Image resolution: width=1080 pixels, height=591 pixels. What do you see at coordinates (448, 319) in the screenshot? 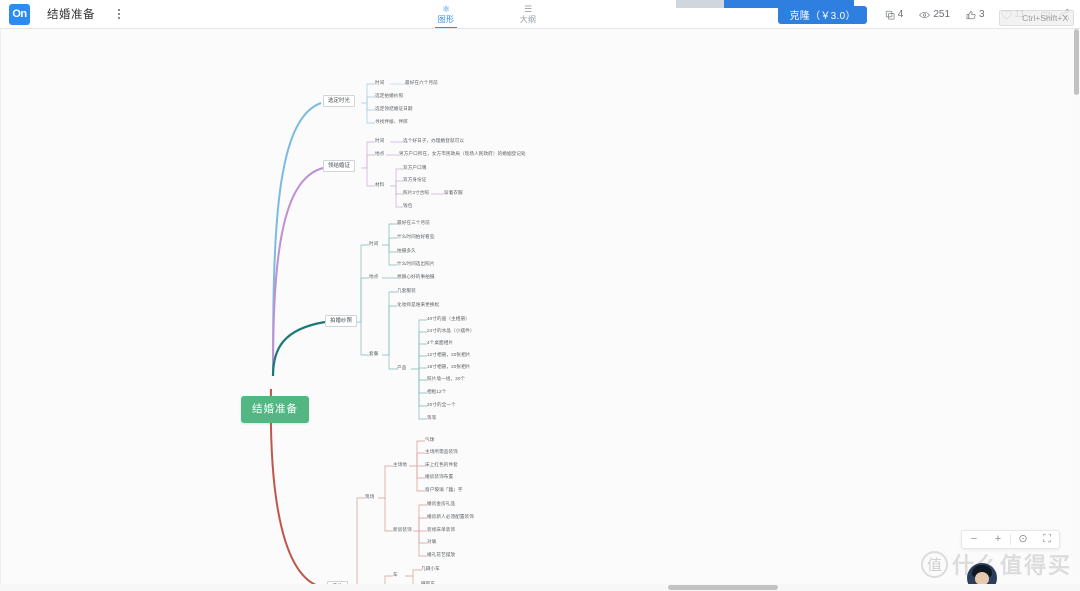
I see `node-label: 40寸的画（主相册）` at bounding box center [448, 319].